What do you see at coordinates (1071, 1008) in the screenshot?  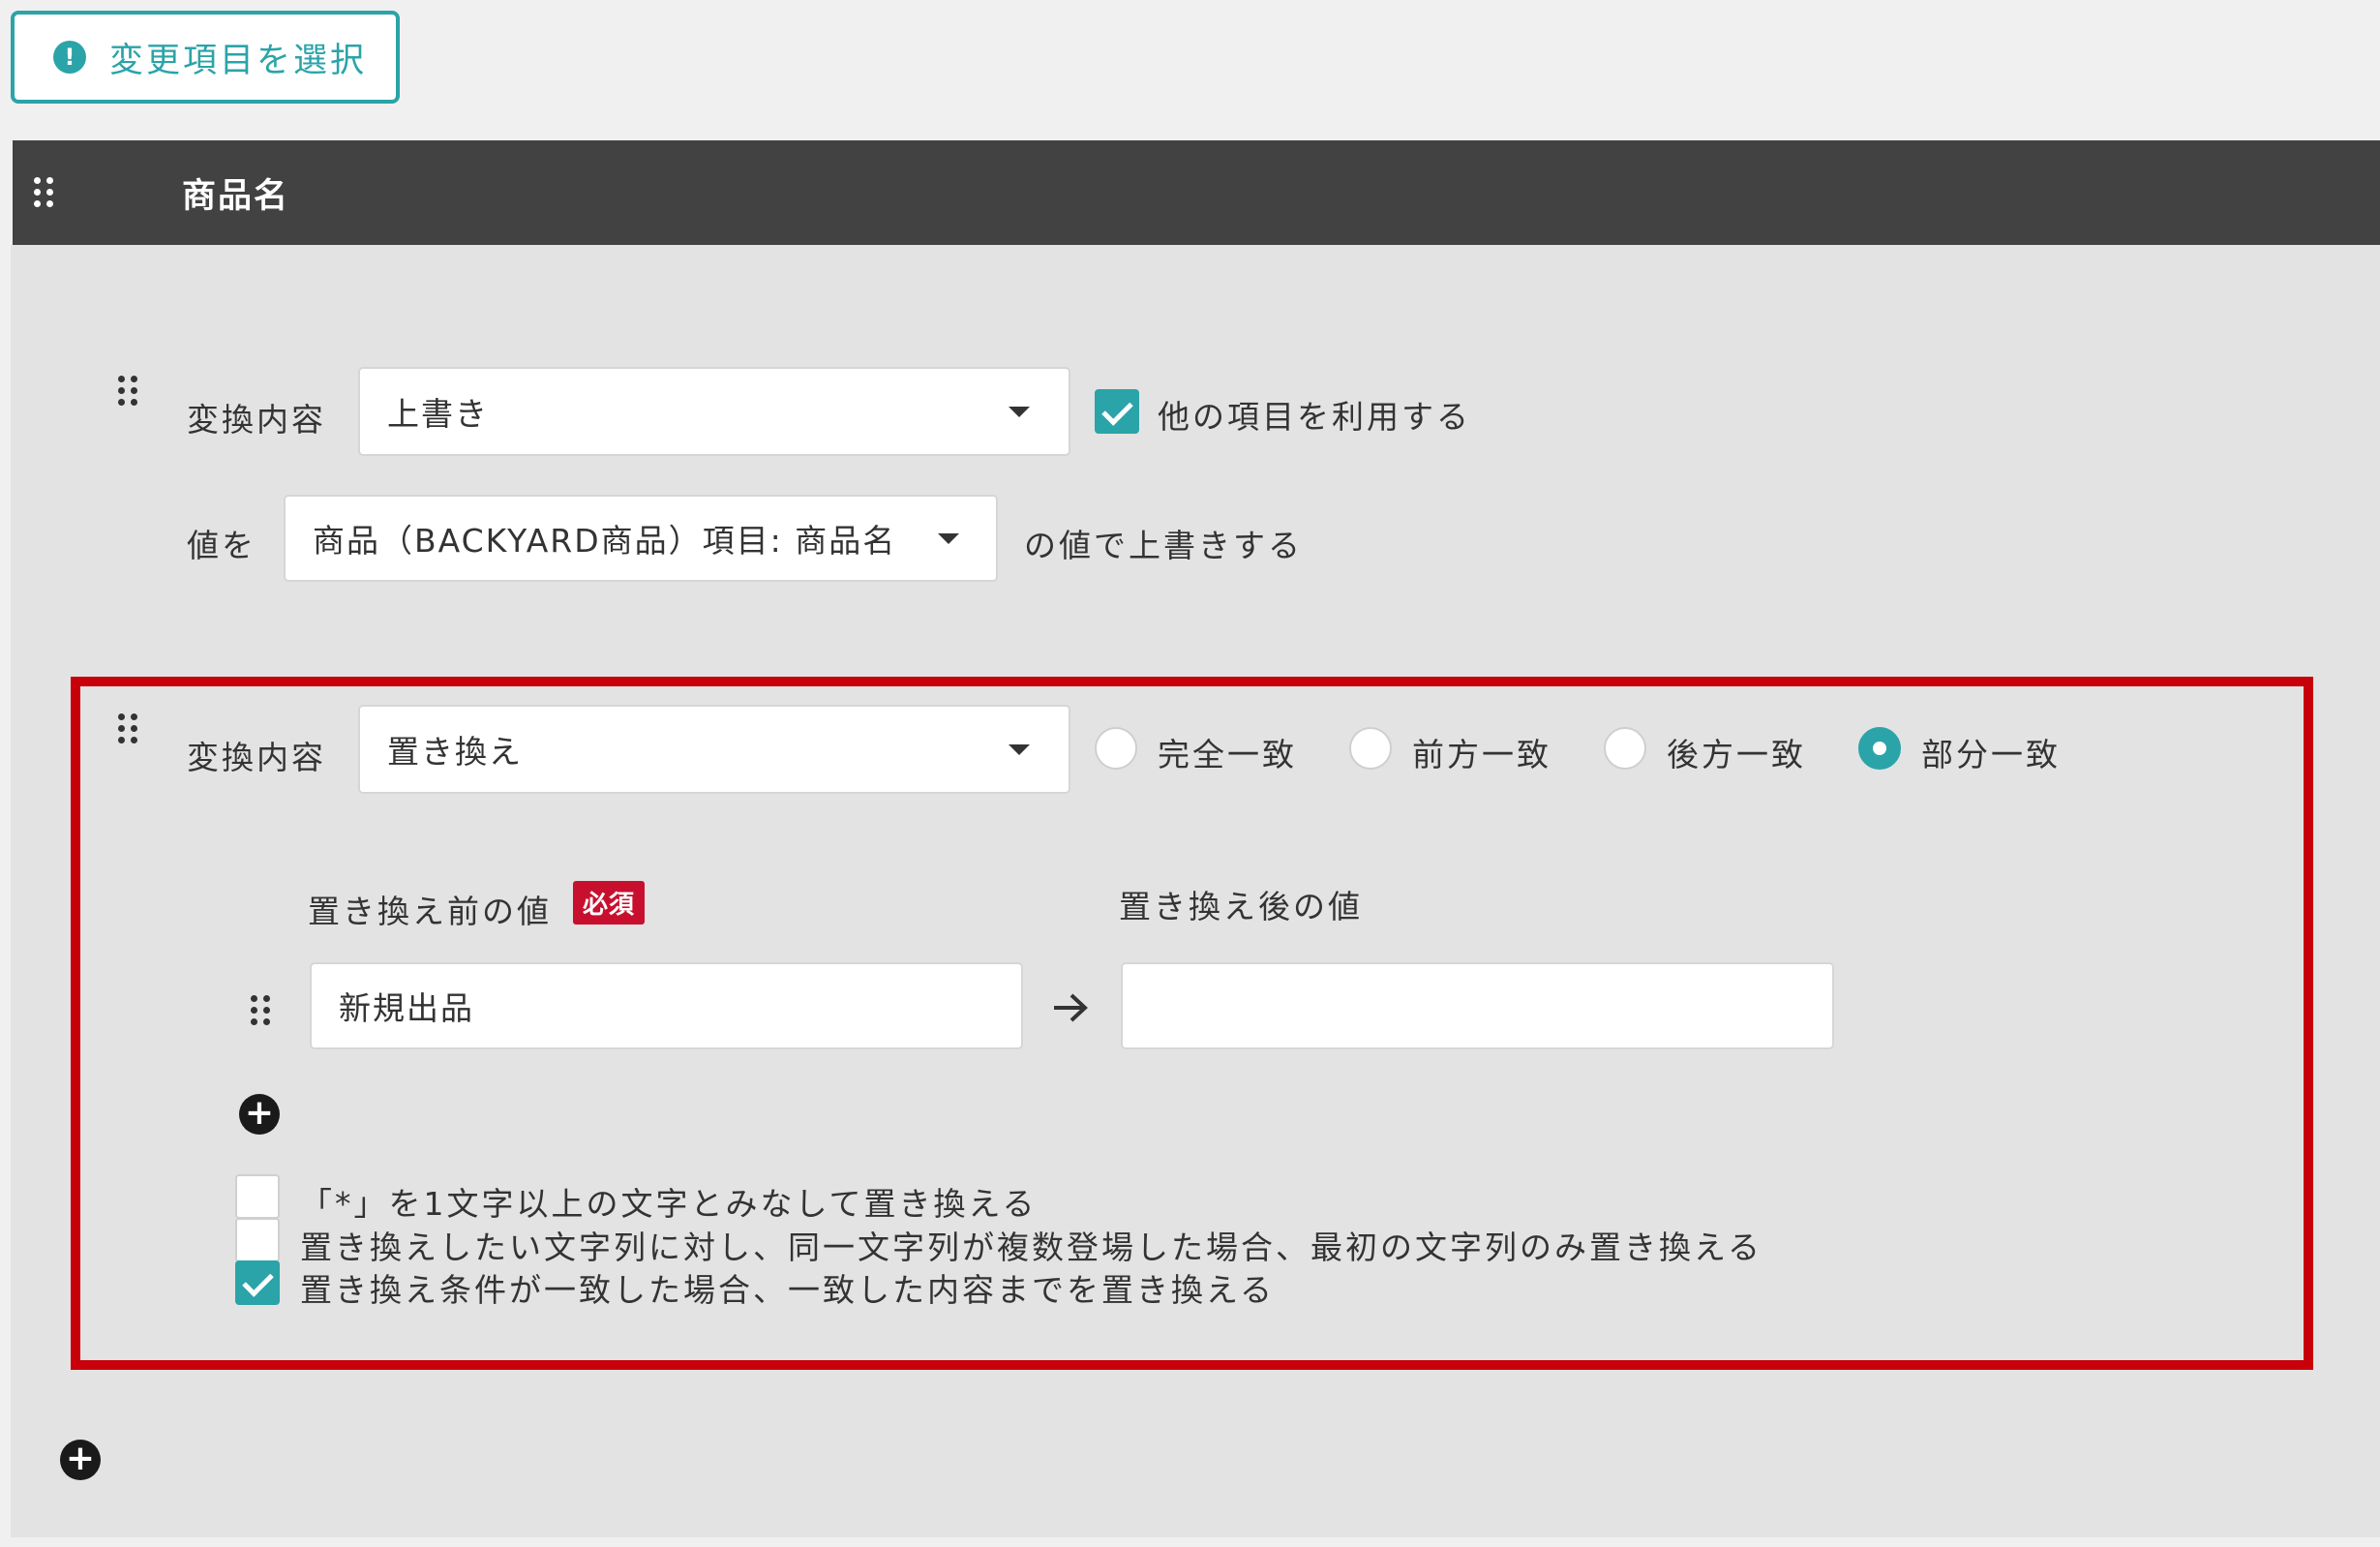 I see `arrow-right-icon` at bounding box center [1071, 1008].